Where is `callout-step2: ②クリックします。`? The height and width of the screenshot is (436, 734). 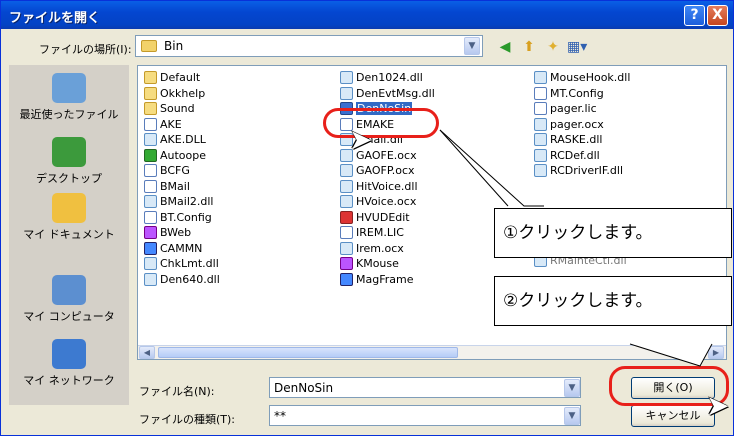 callout-step2: ②クリックします。 is located at coordinates (613, 301).